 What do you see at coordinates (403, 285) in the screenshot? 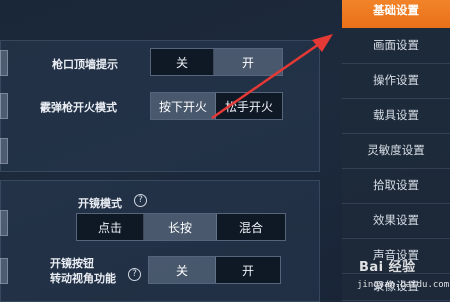
I see `watermark-url: jingyan.baidu.com` at bounding box center [403, 285].